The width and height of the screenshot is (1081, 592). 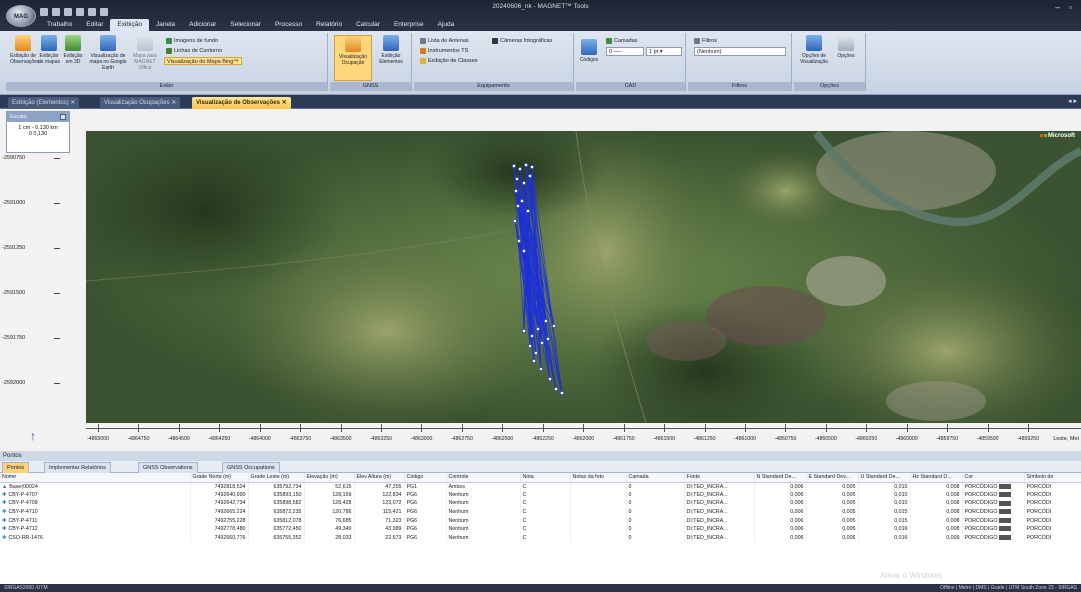 I want to click on menu-tab: Calcular, so click(x=368, y=25).